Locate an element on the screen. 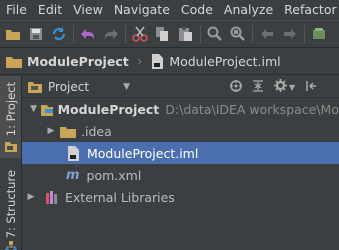 Image resolution: width=339 pixels, height=250 pixels. cut-icon is located at coordinates (139, 34).